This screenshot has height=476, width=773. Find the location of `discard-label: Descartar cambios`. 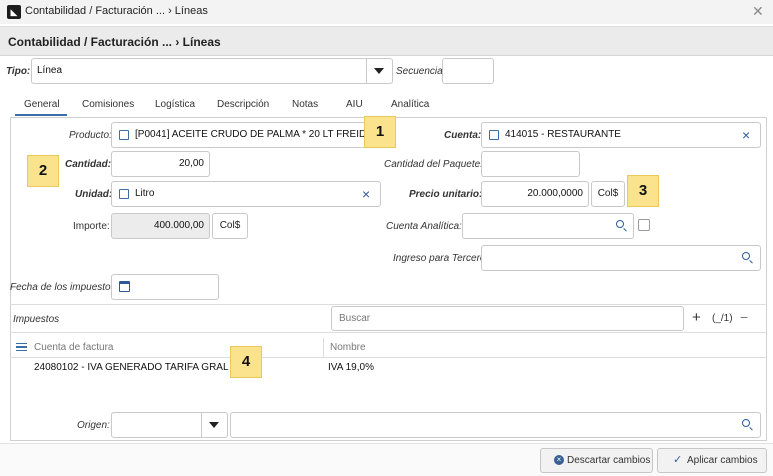

discard-label: Descartar cambios is located at coordinates (609, 460).